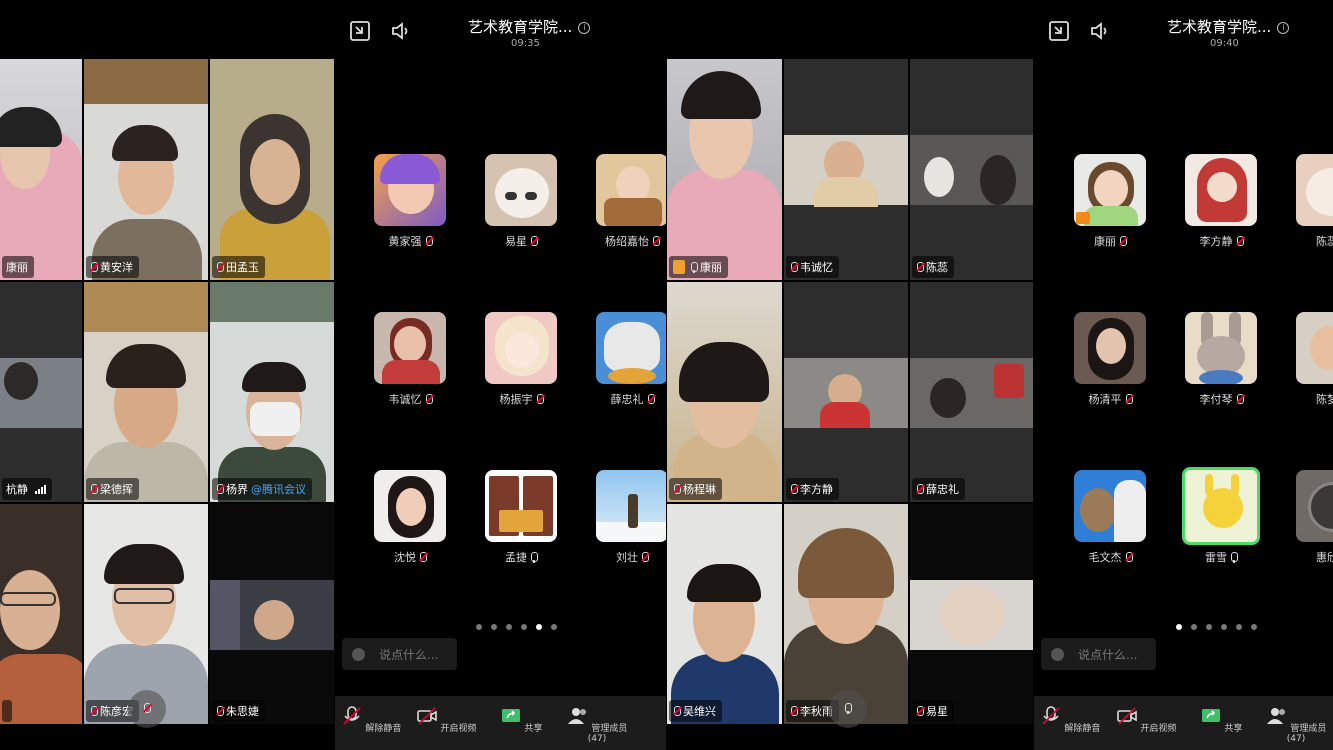 The height and width of the screenshot is (750, 1333). What do you see at coordinates (272, 169) in the screenshot?
I see `video-tile: 田孟玉` at bounding box center [272, 169].